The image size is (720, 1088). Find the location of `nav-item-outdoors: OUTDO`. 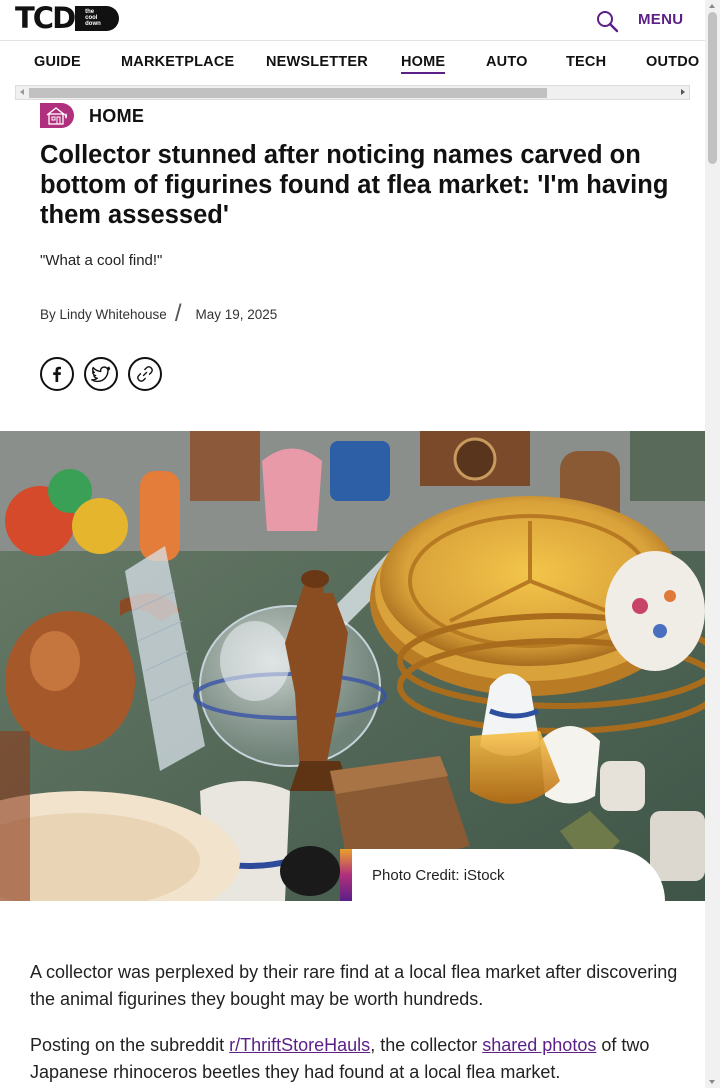

nav-item-outdoors: OUTDO is located at coordinates (672, 62).